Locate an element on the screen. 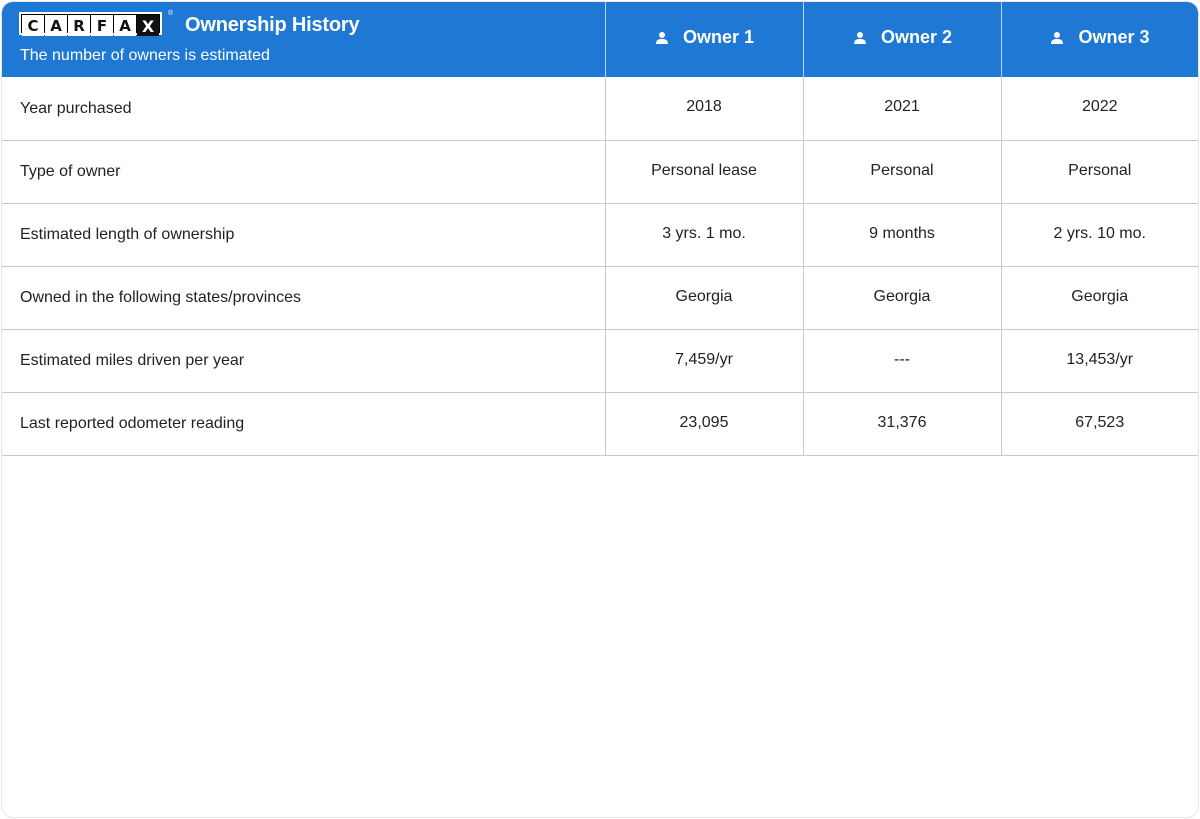 The width and height of the screenshot is (1200, 819). row-label: Year purchased is located at coordinates (303, 109).